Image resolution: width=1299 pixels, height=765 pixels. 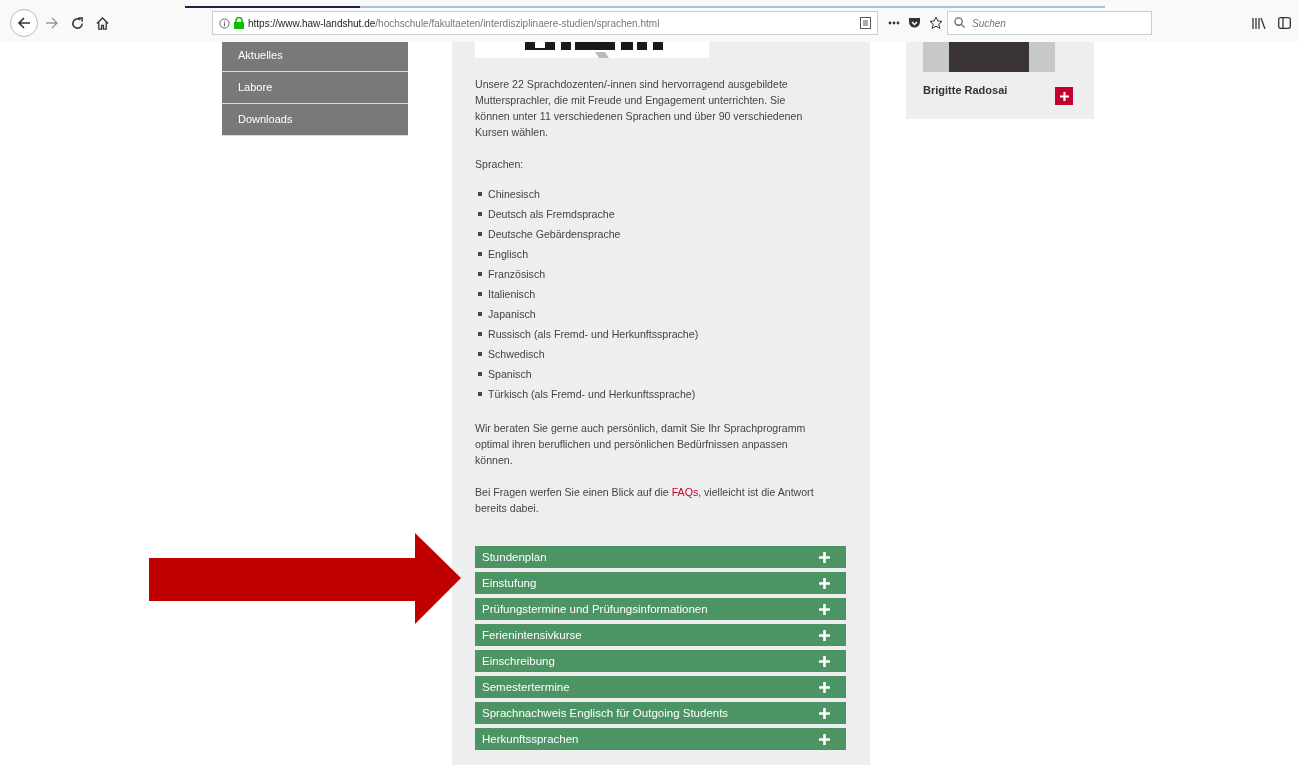 I want to click on accordion-header: Einstufung, so click(x=660, y=583).